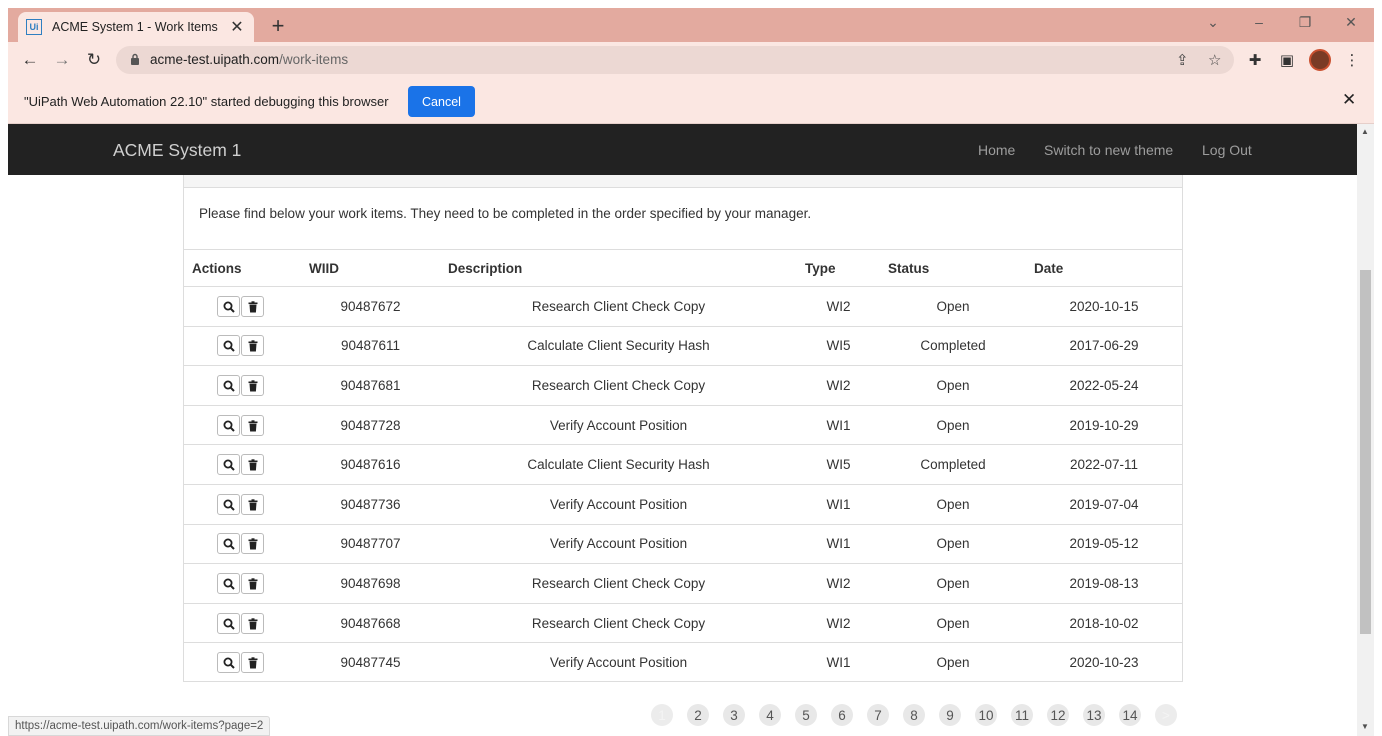  What do you see at coordinates (249, 59) in the screenshot?
I see `url-text: acme-test.uipath.com/work-items` at bounding box center [249, 59].